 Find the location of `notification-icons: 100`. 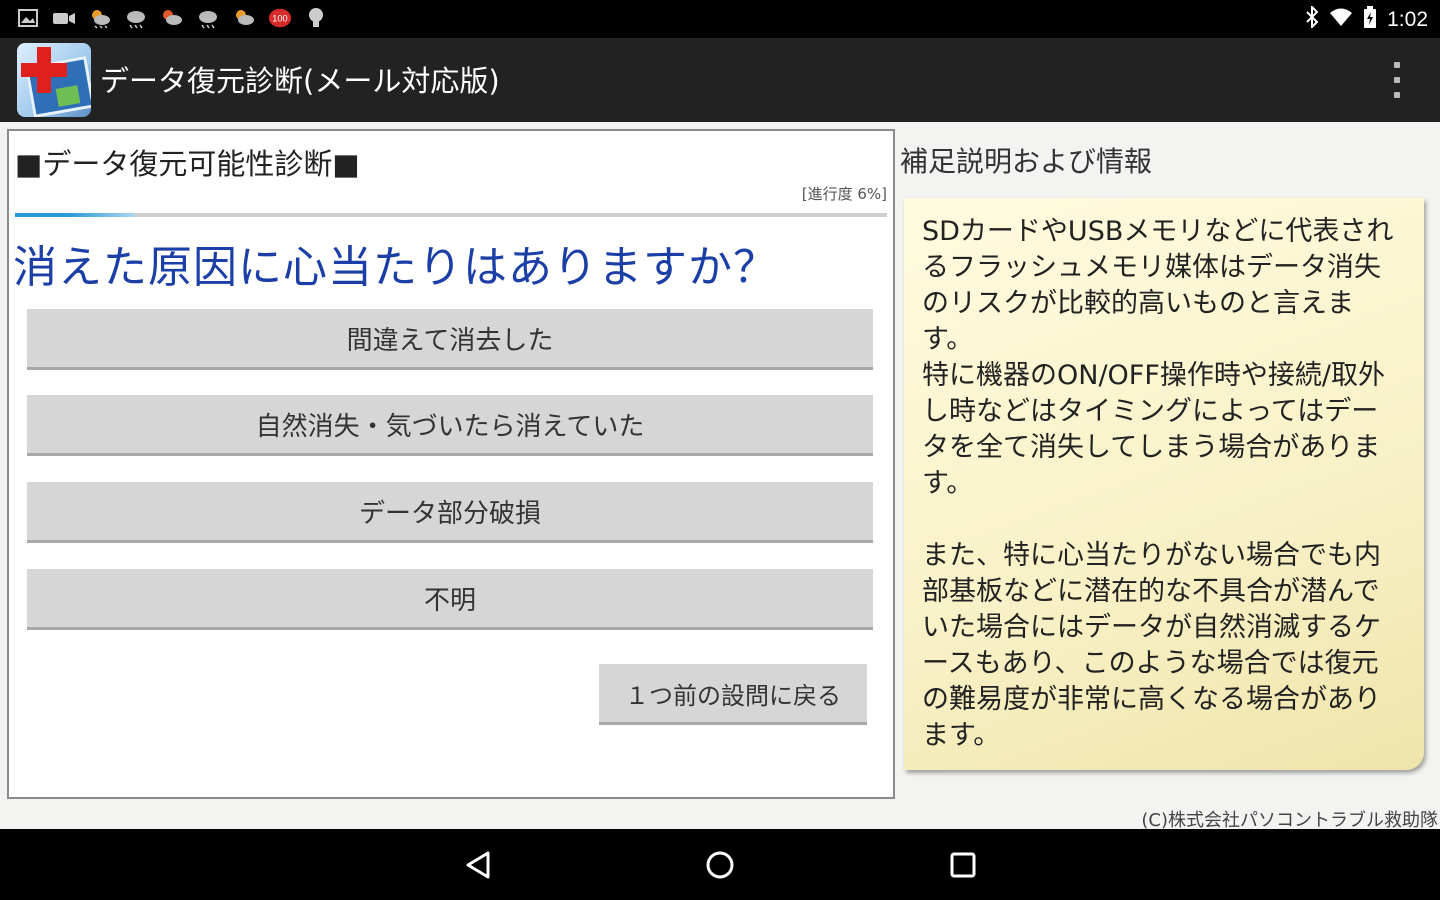

notification-icons: 100 is located at coordinates (172, 18).